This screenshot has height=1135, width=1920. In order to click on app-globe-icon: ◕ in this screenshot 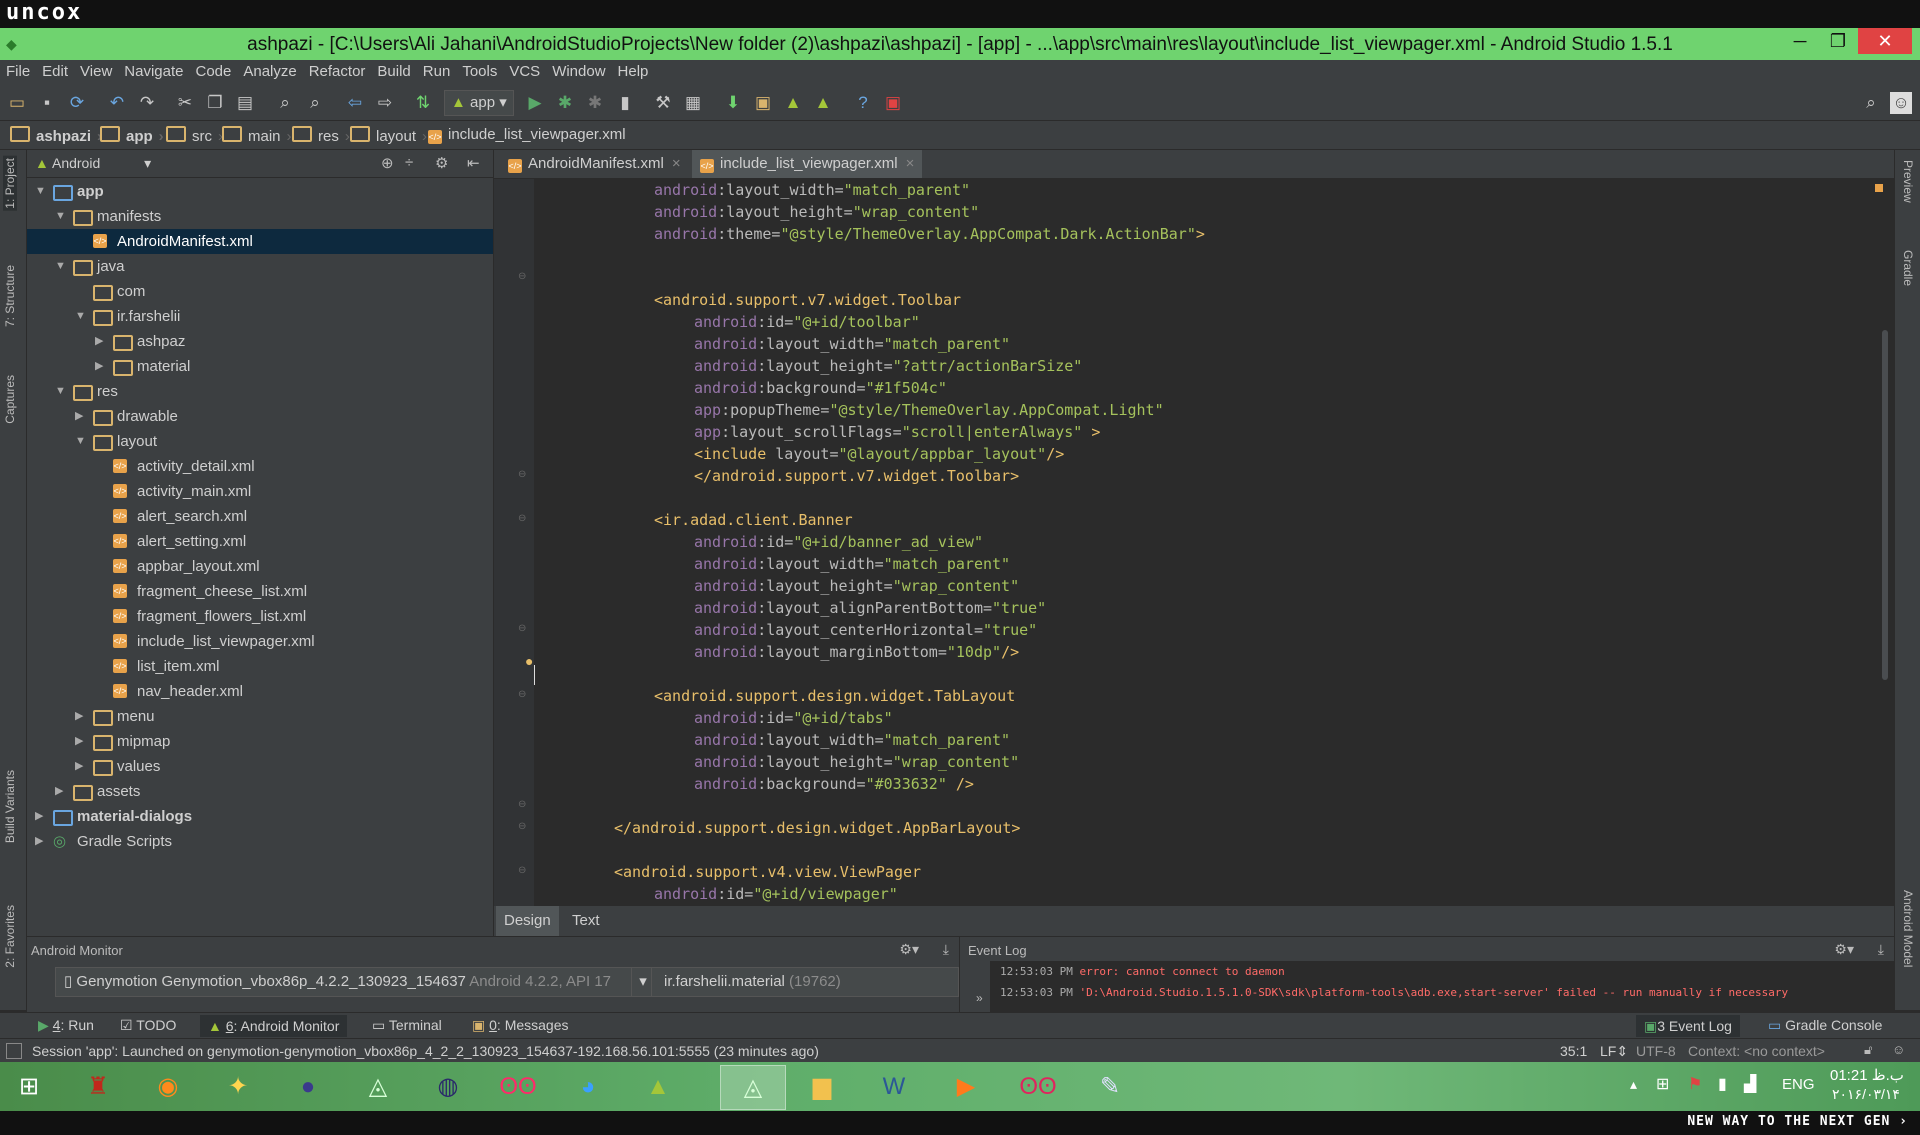, I will do `click(588, 1086)`.